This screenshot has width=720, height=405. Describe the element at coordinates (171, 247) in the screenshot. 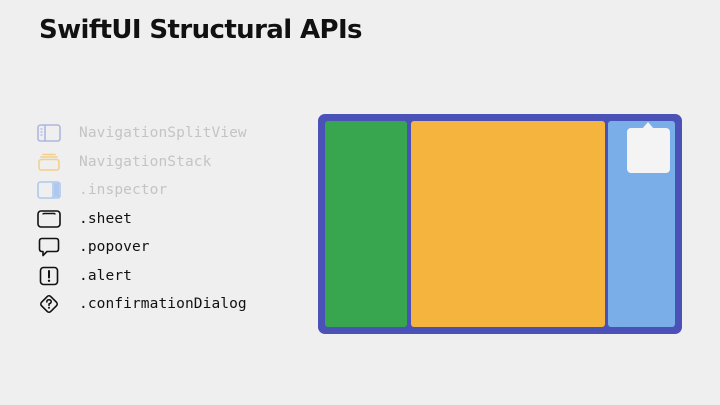

I see `api-item-popover: .popover` at that location.